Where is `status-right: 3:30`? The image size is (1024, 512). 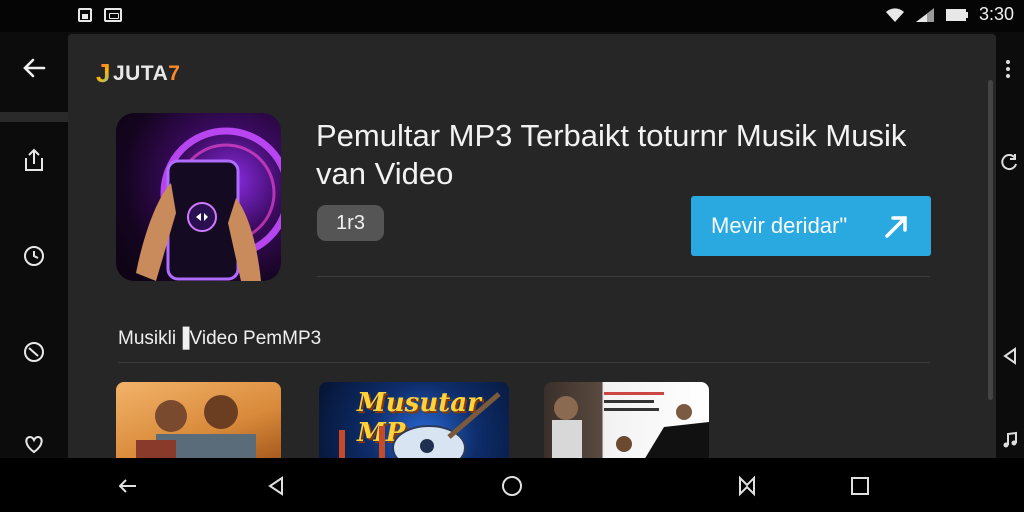 status-right: 3:30 is located at coordinates (949, 14).